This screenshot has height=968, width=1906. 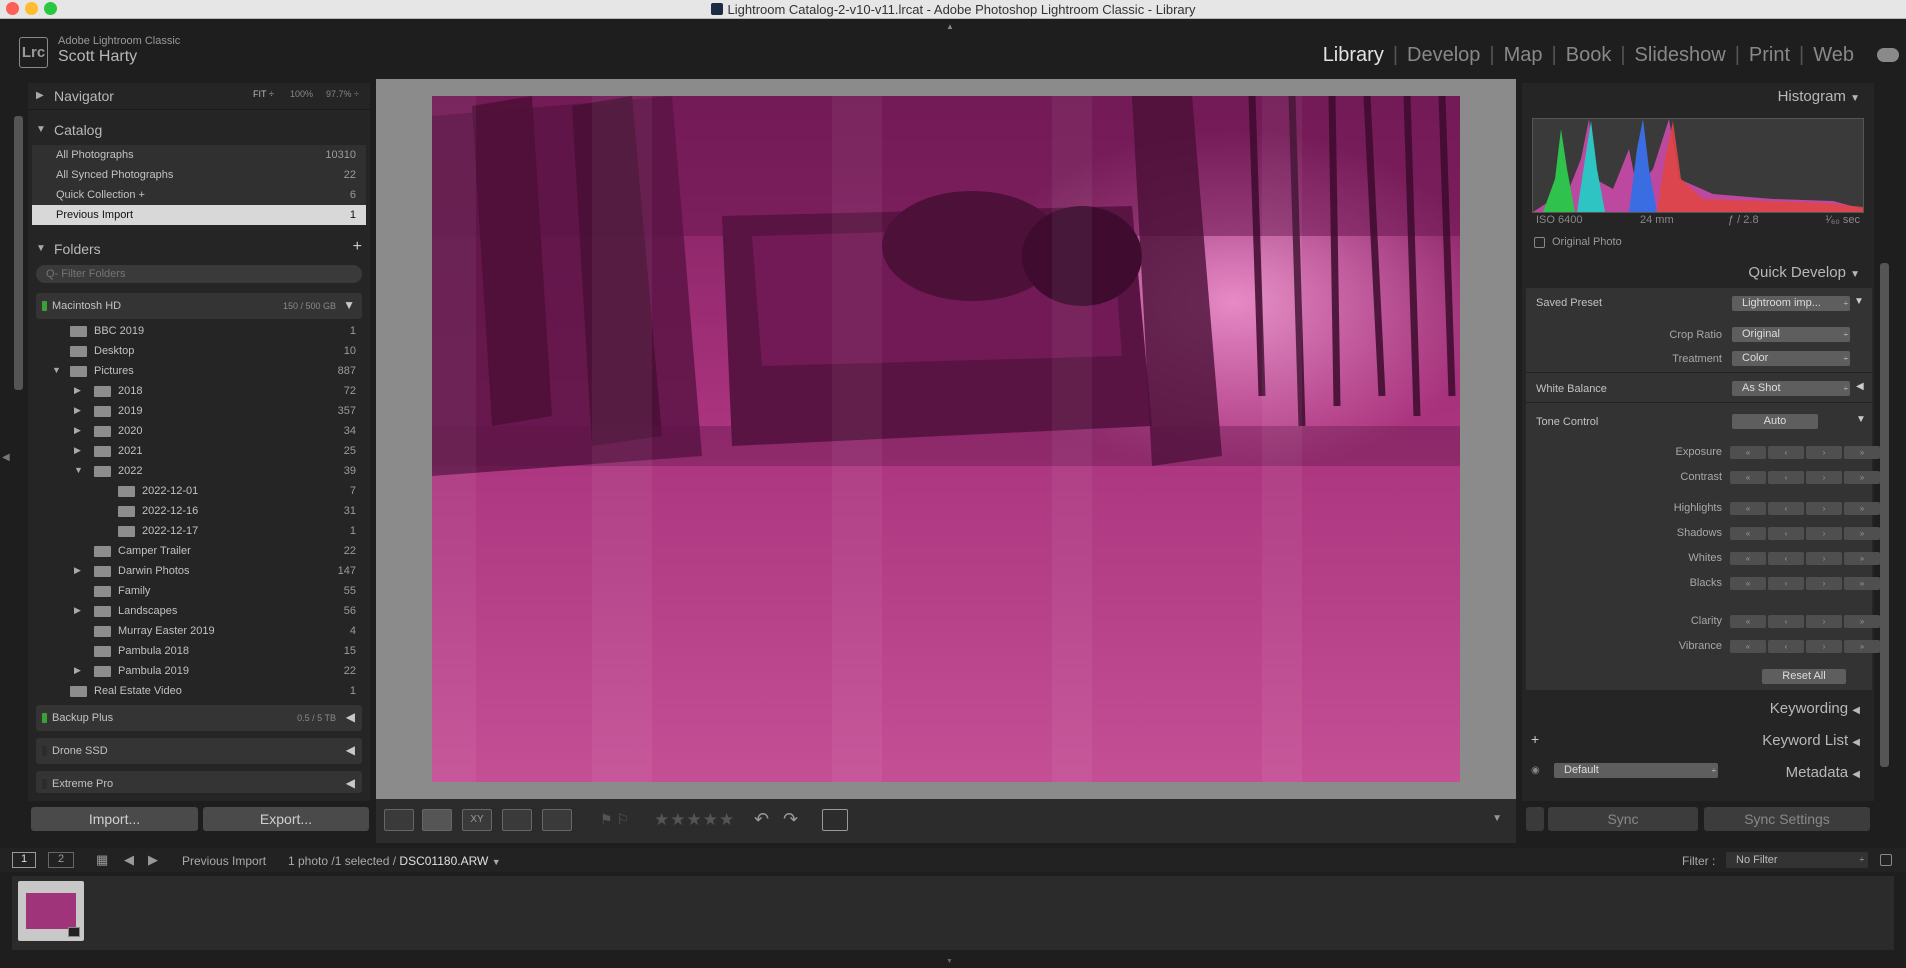 I want to click on sync-settings-button: Sync Settings, so click(x=1787, y=819).